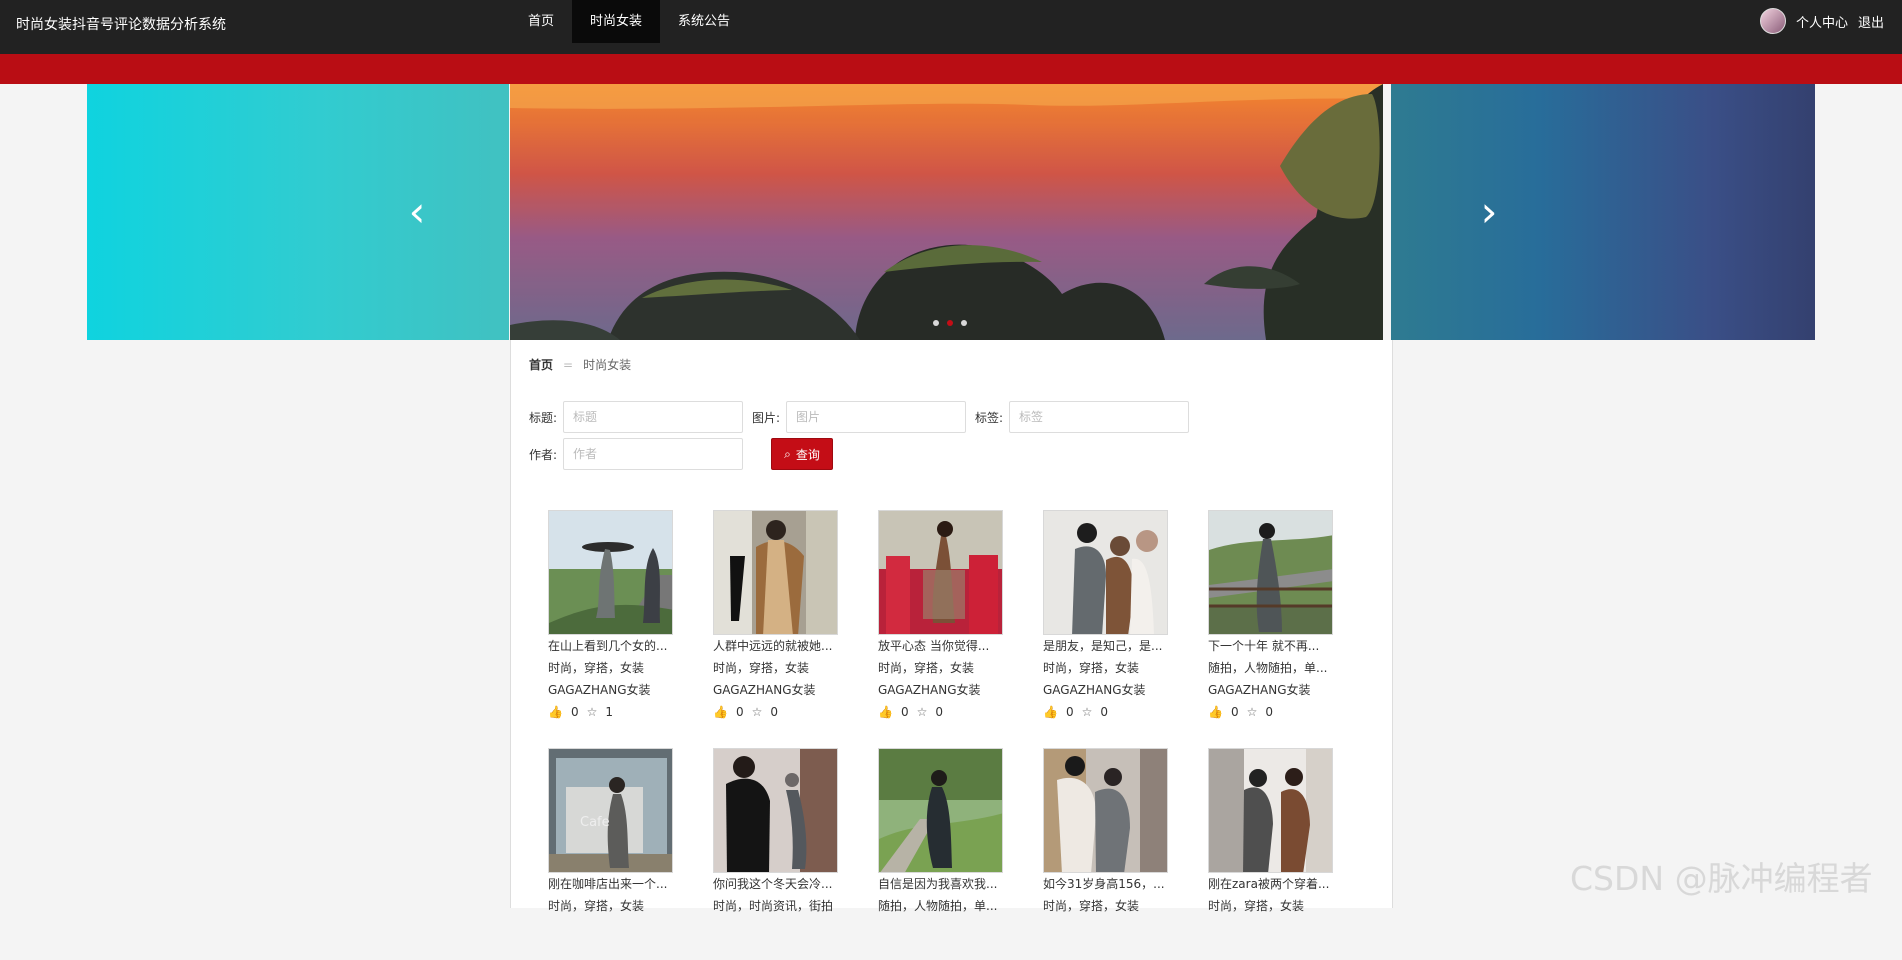 The height and width of the screenshot is (960, 1902). I want to click on product-card: 如今31岁身高156，... 时尚，穿搭，女装, so click(1105, 854).